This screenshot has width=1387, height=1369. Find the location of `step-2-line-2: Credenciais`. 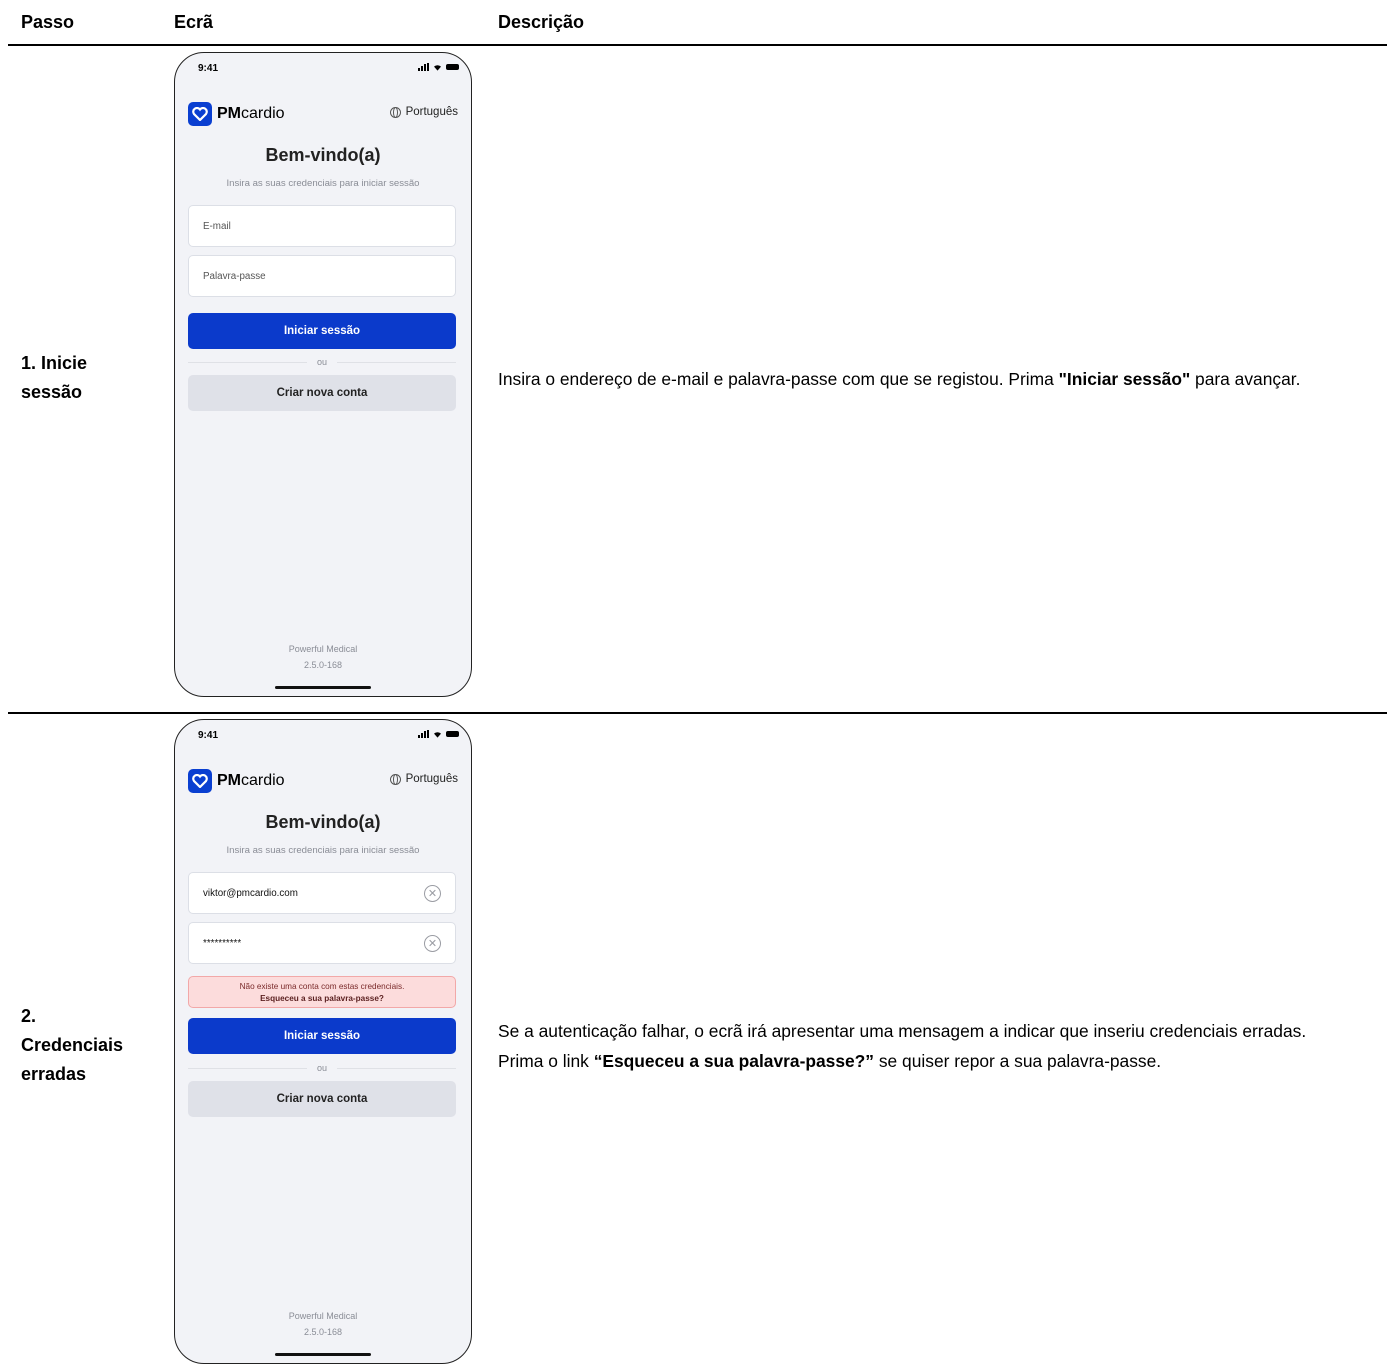

step-2-line-2: Credenciais is located at coordinates (72, 1045).